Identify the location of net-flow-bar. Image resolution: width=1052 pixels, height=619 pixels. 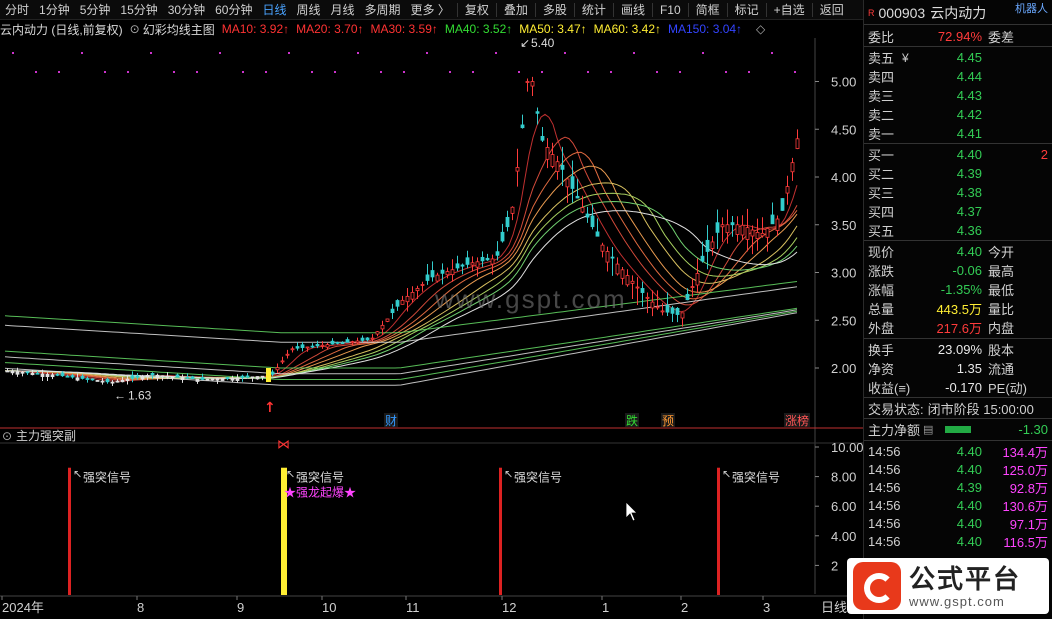
(958, 429).